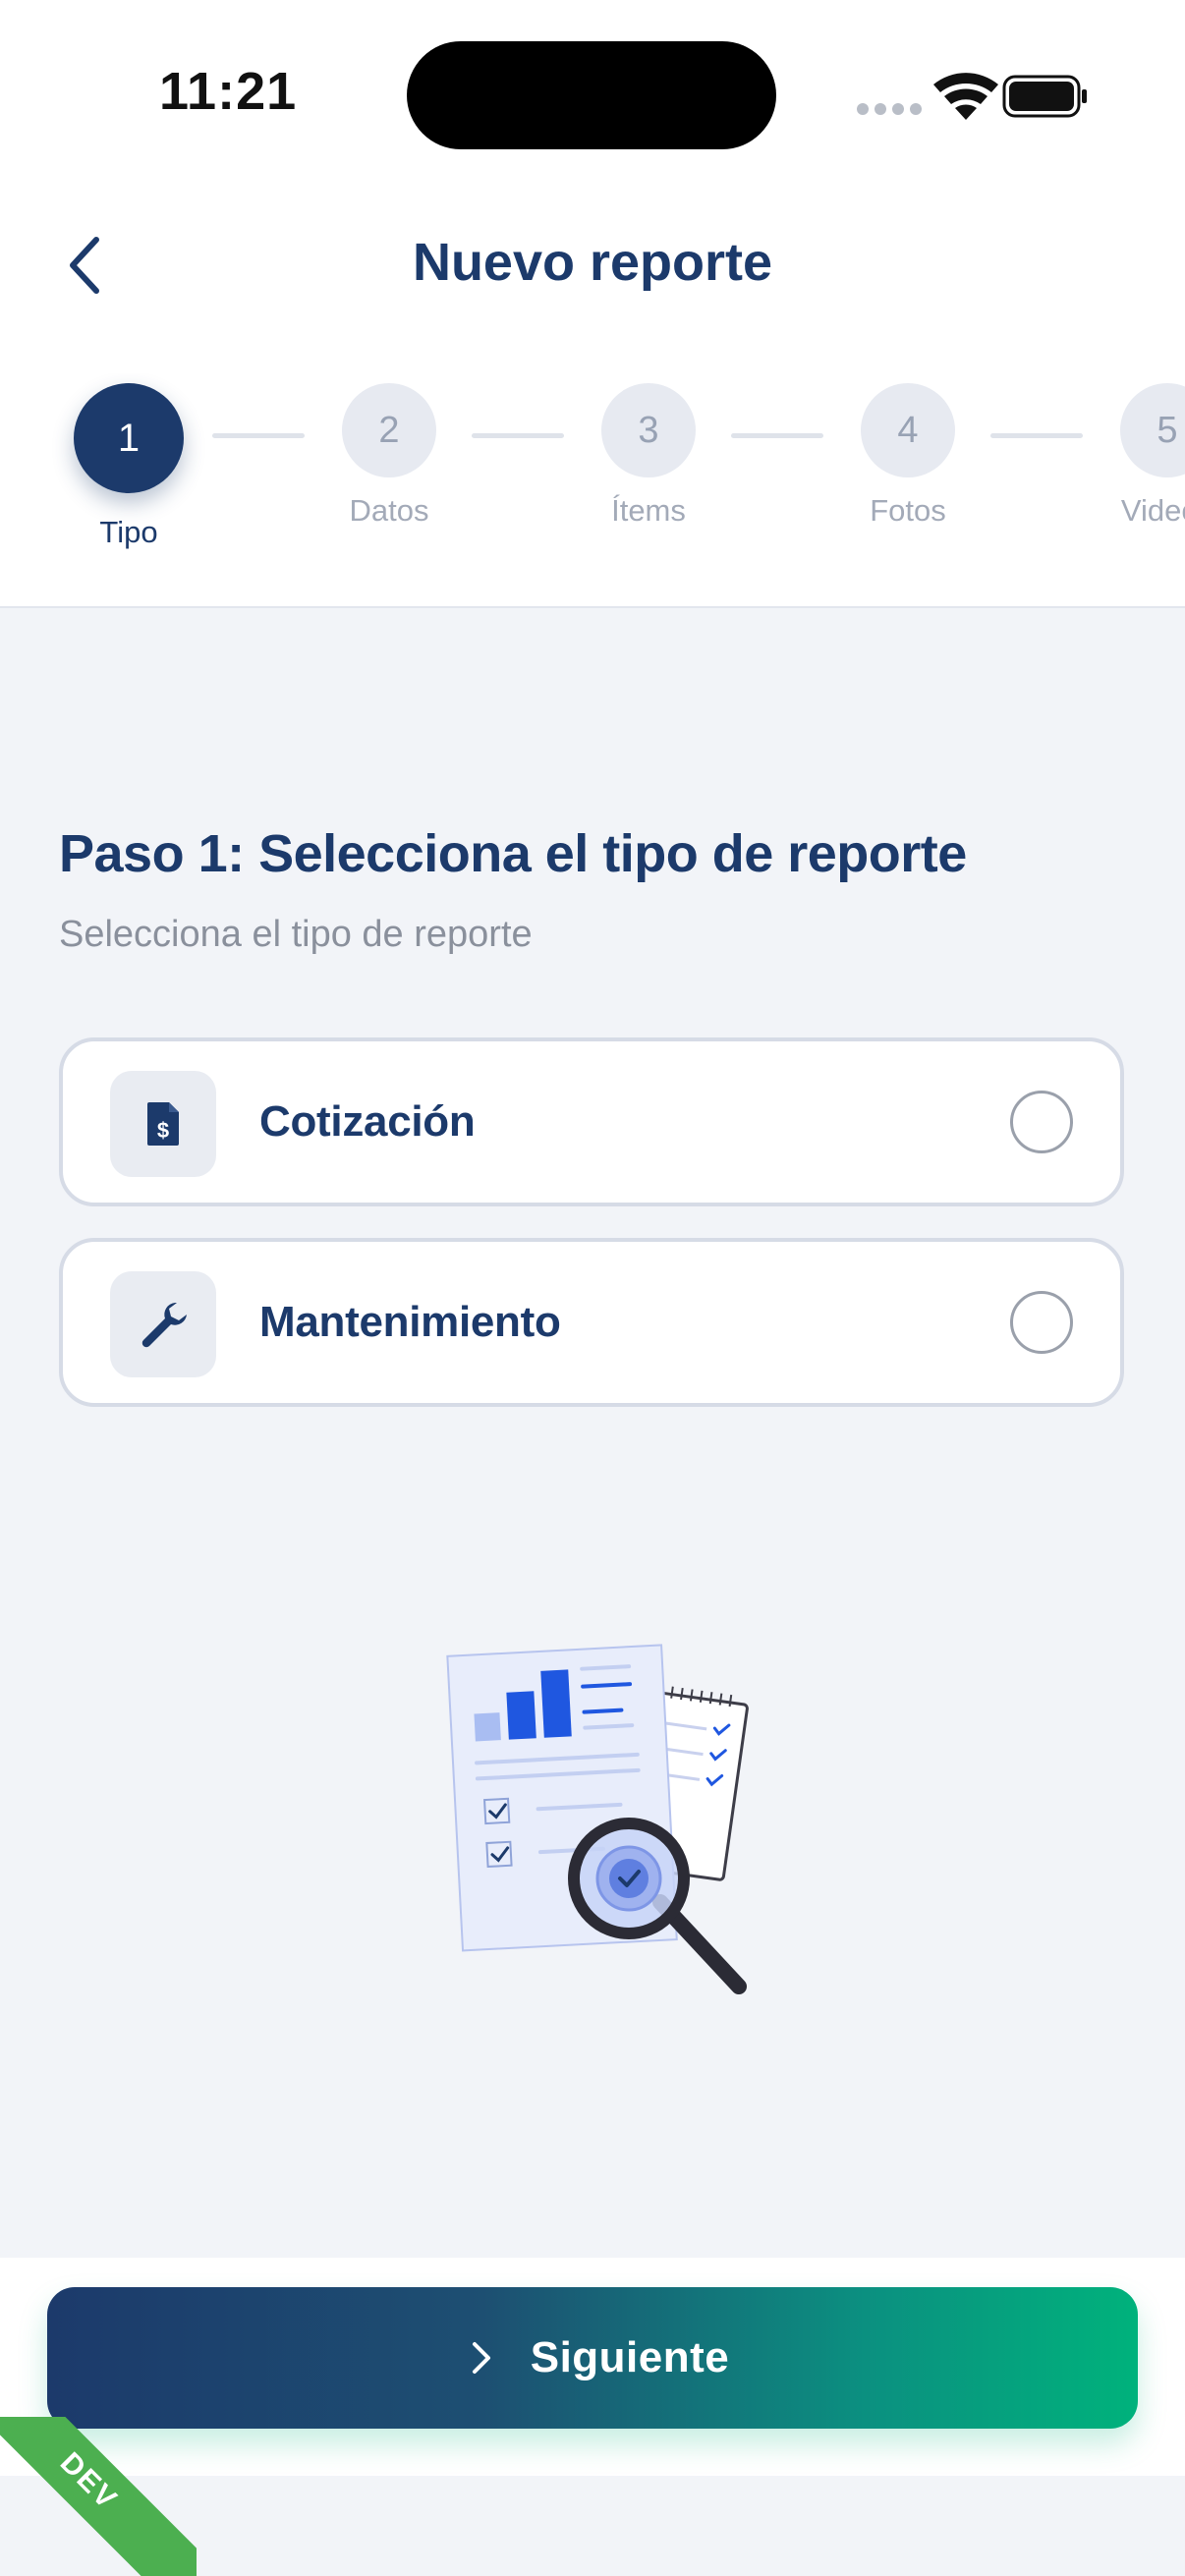 The image size is (1185, 2576). Describe the element at coordinates (1045, 96) in the screenshot. I see `battery-icon` at that location.